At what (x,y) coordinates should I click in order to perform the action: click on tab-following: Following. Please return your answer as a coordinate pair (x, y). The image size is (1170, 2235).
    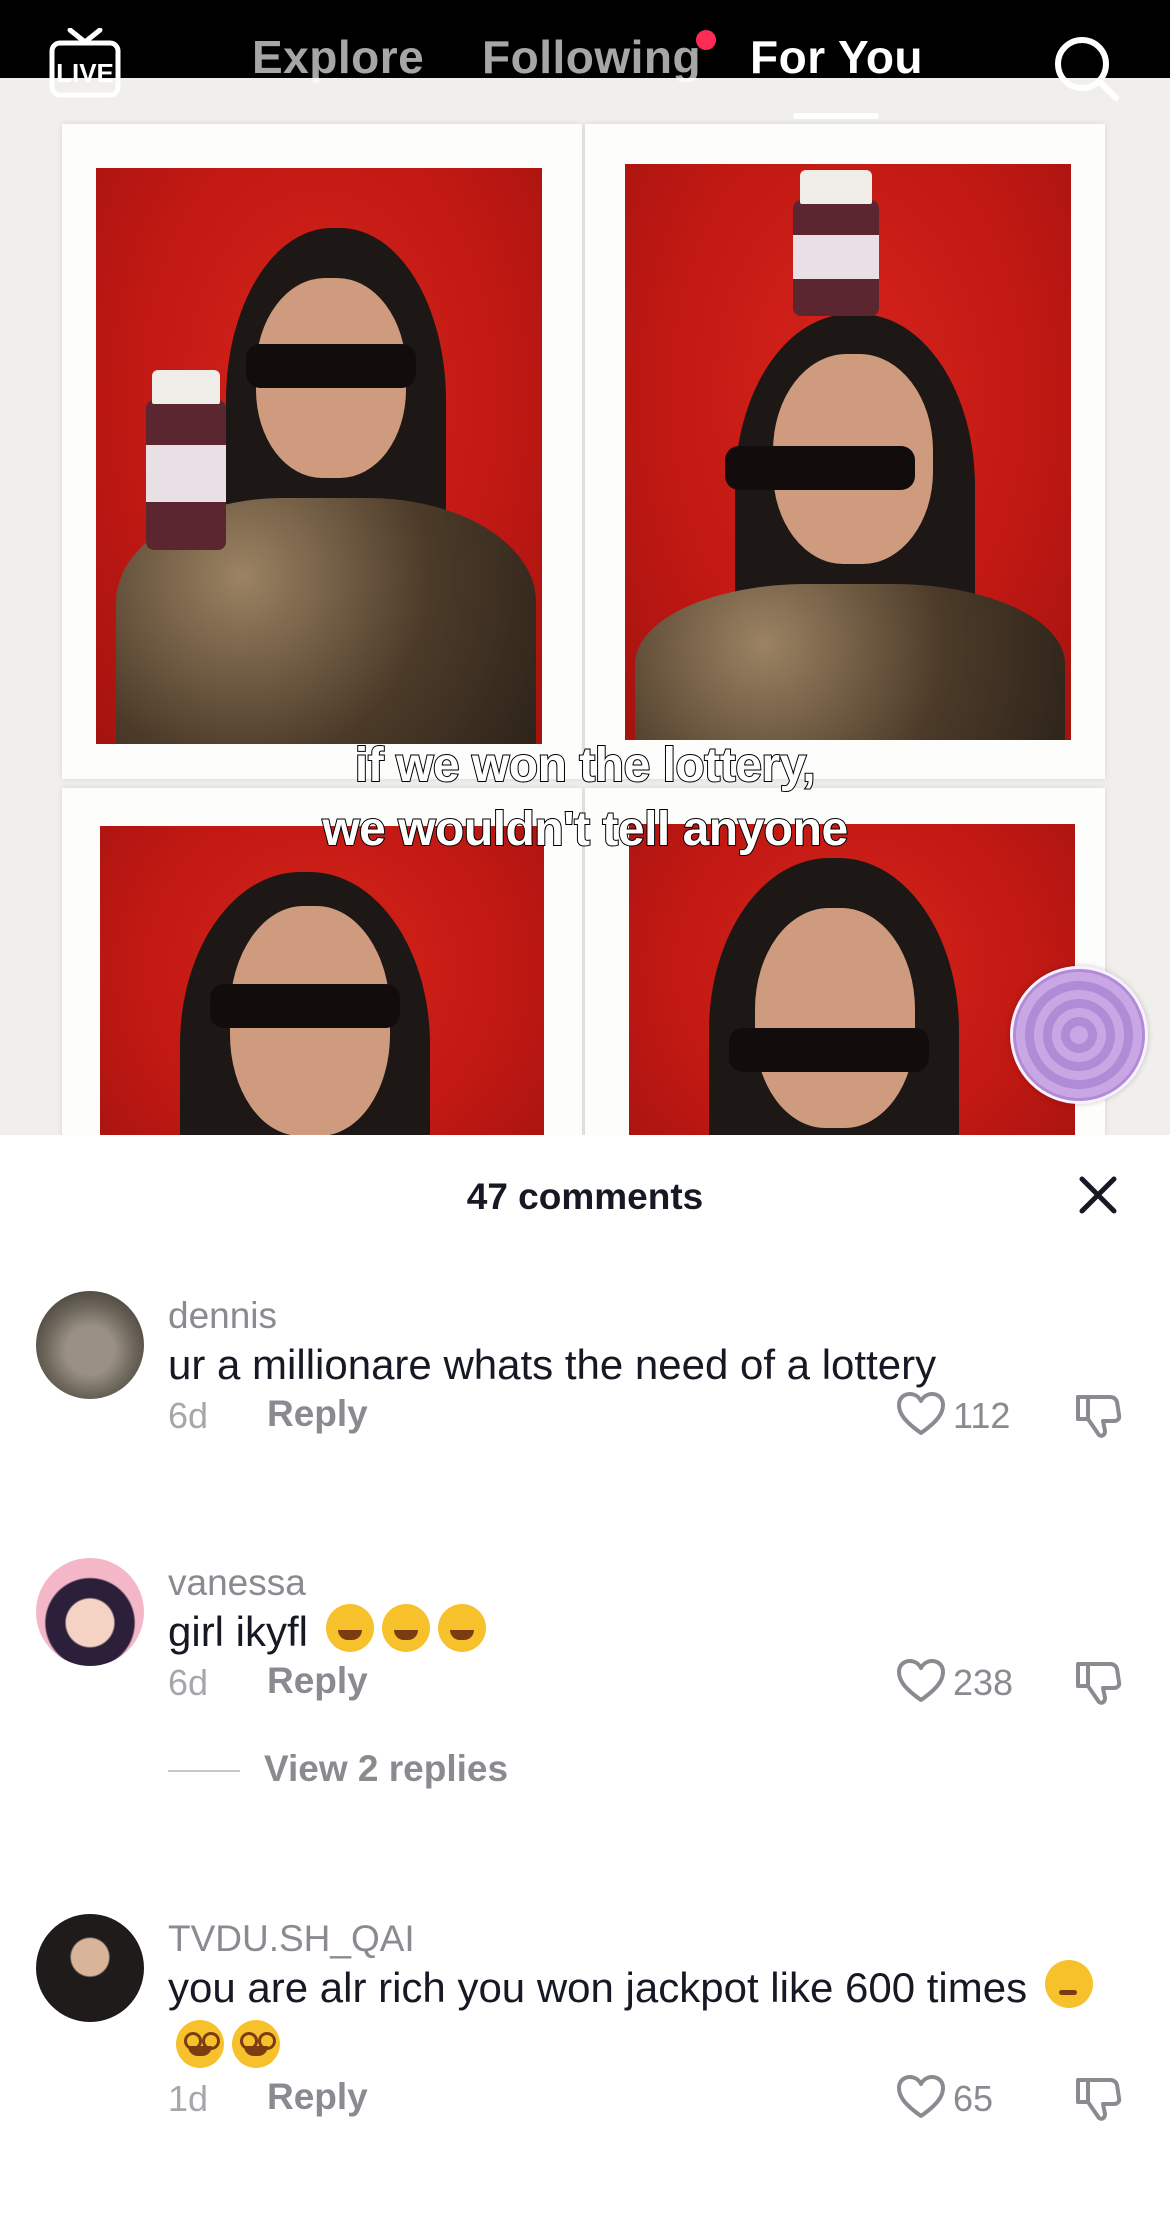
    Looking at the image, I should click on (591, 57).